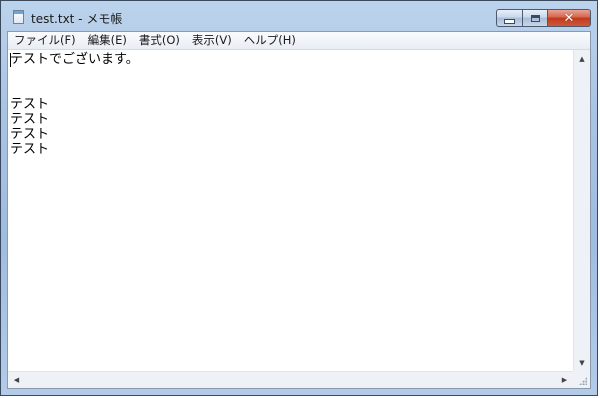 Image resolution: width=600 pixels, height=398 pixels. Describe the element at coordinates (581, 379) in the screenshot. I see `resize-grip` at that location.